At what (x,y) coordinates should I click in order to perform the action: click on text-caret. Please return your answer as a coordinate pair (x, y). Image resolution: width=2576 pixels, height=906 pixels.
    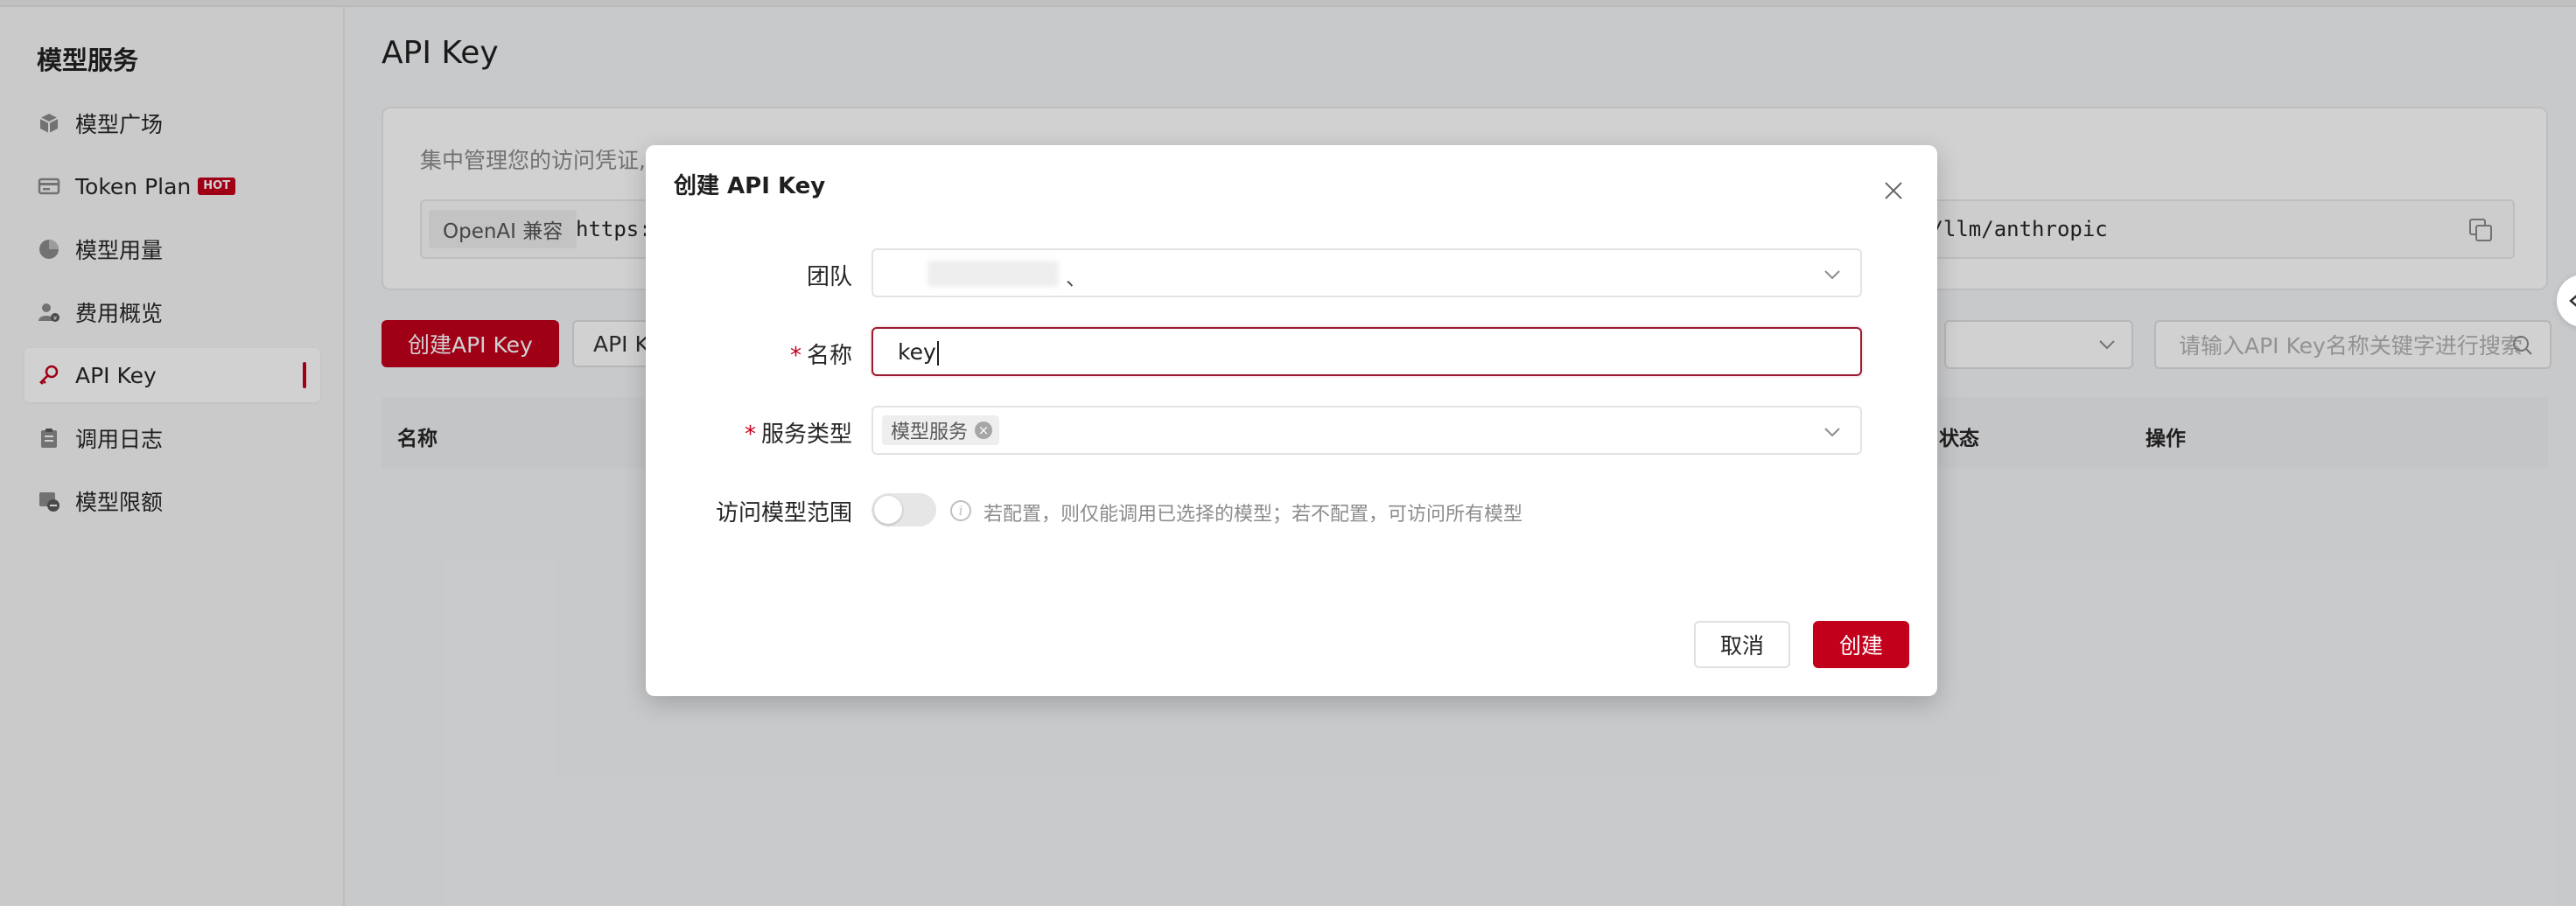
    Looking at the image, I should click on (937, 353).